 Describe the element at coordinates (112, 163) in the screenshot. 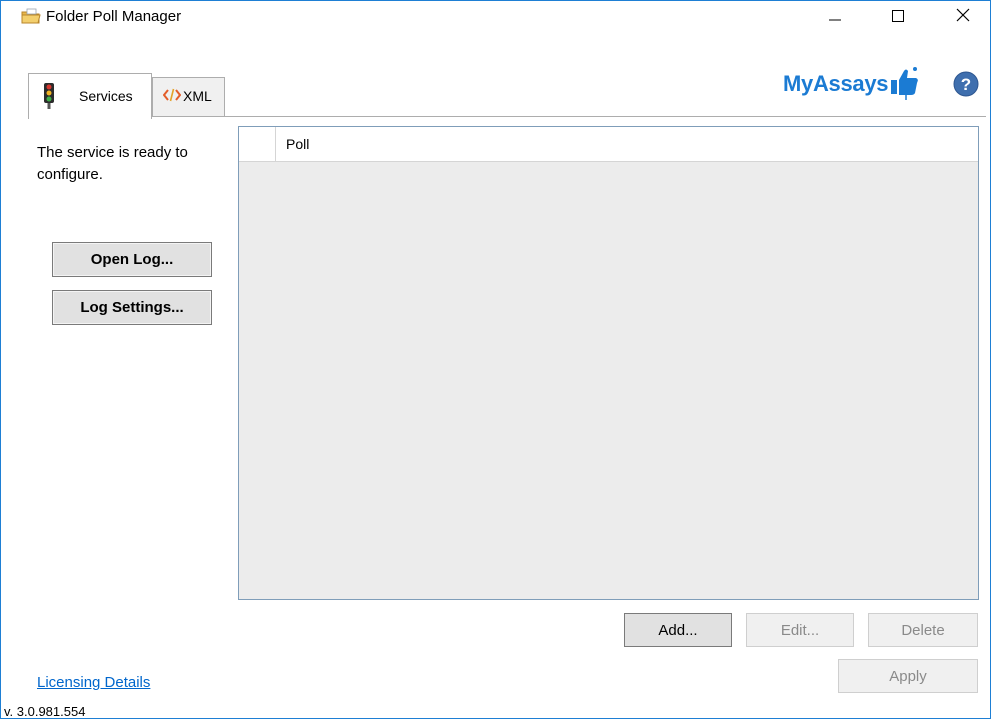

I see `service-status-text: The service is ready to configure.` at that location.